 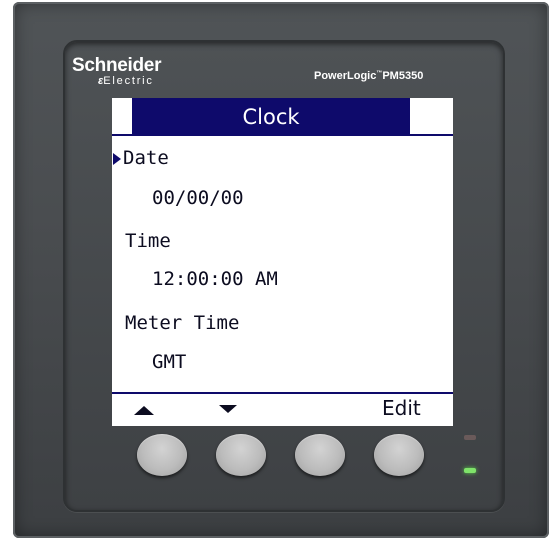 I want to click on time-value: 12:00:00 AM, so click(x=215, y=279).